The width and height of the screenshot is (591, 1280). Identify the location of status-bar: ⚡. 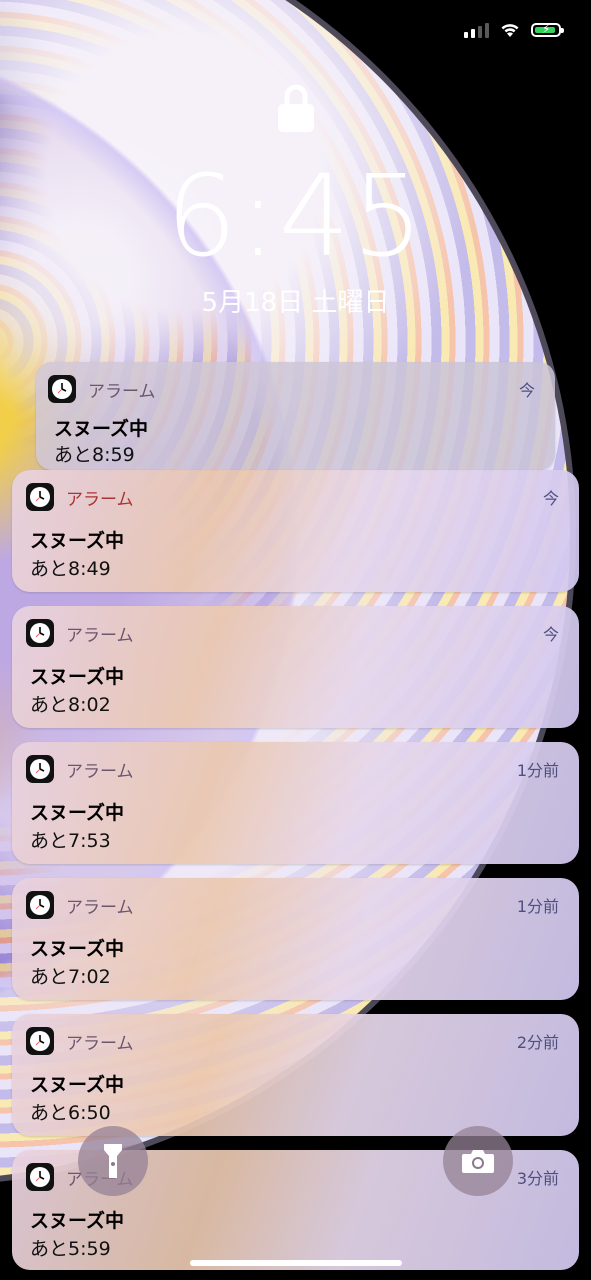
(514, 30).